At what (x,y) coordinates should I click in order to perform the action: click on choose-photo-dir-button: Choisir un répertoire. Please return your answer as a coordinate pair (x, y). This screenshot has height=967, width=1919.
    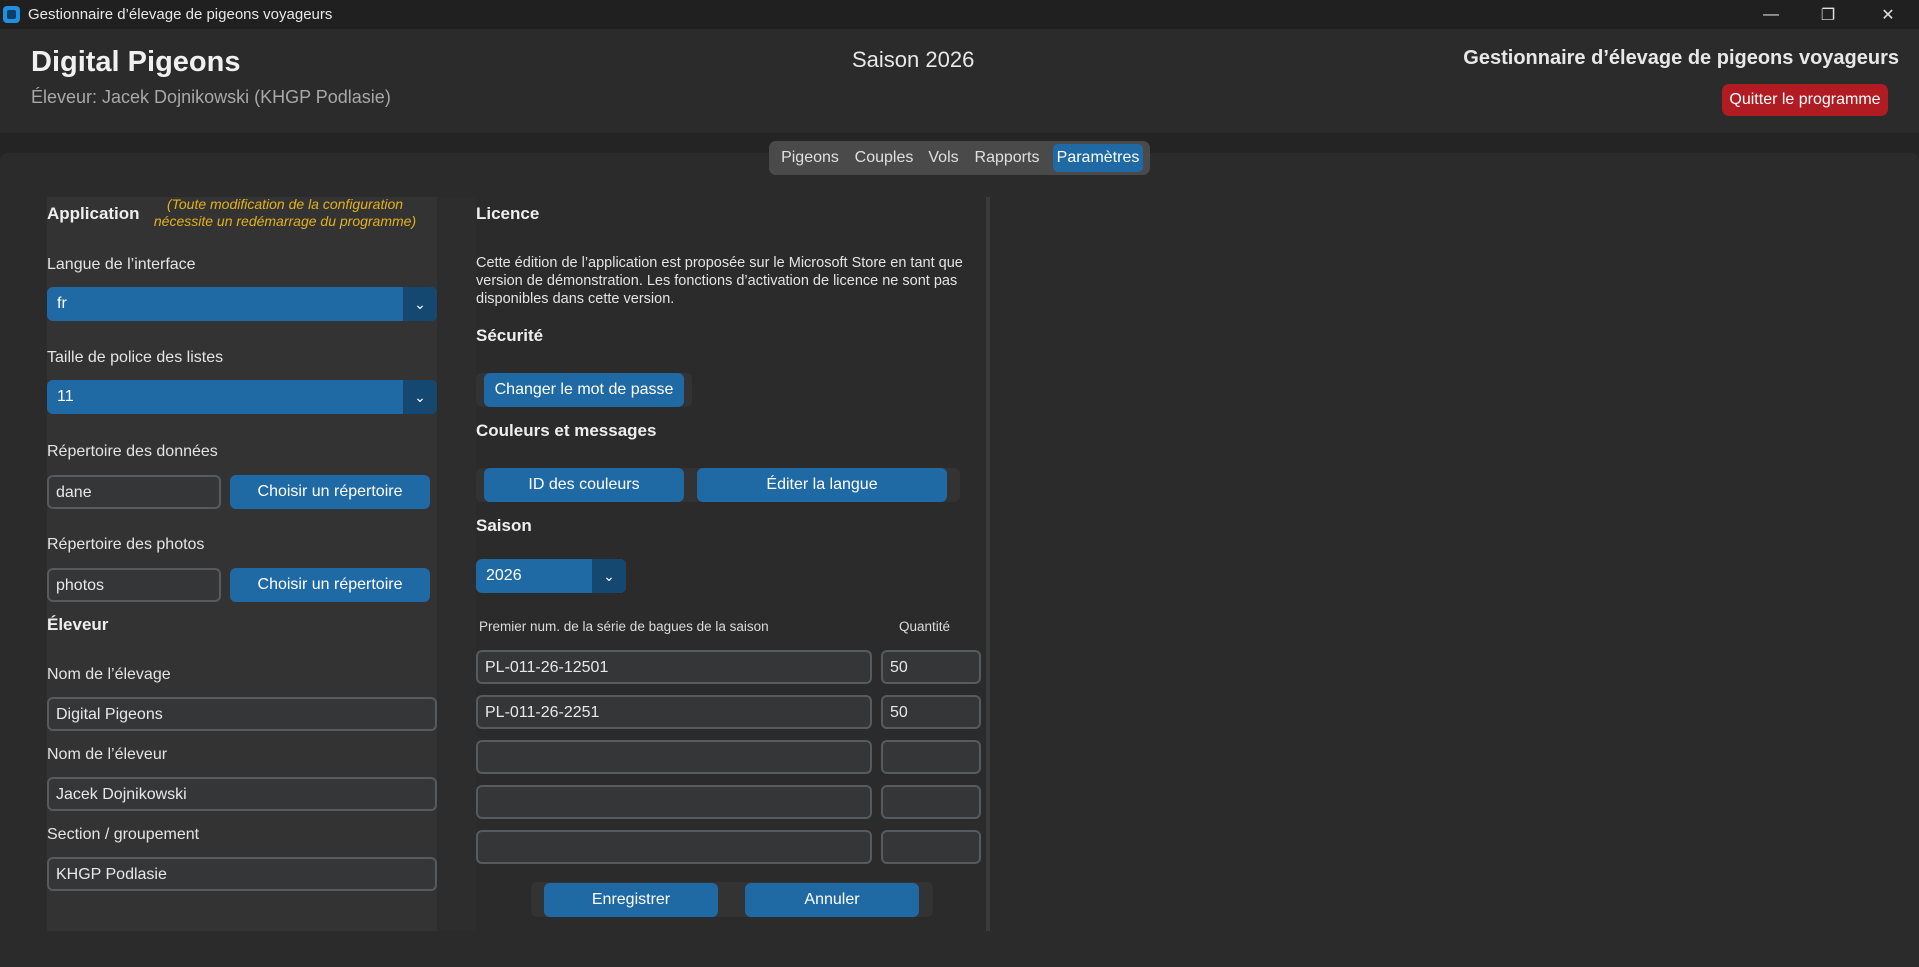
    Looking at the image, I should click on (330, 585).